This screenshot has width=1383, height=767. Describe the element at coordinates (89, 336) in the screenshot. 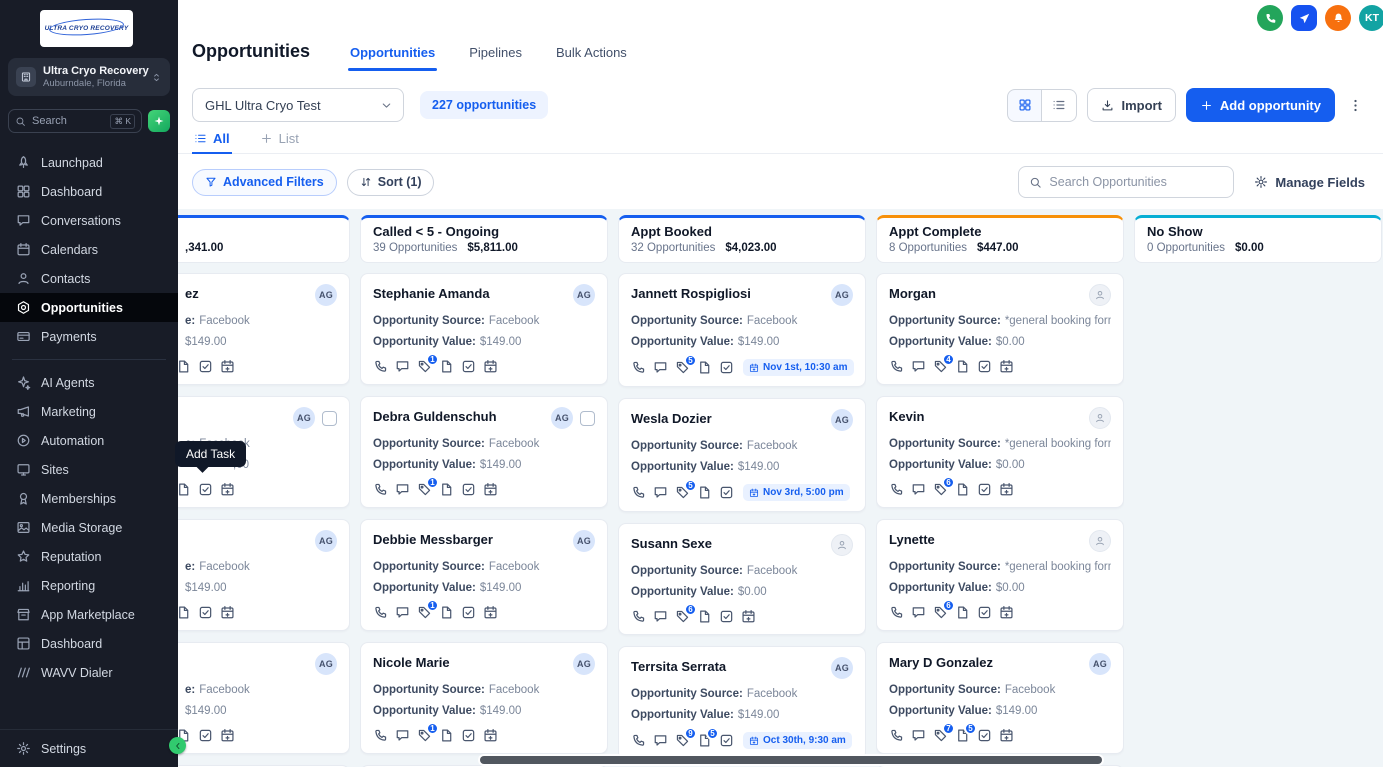

I see `sidebar-item-payments: Payments` at that location.